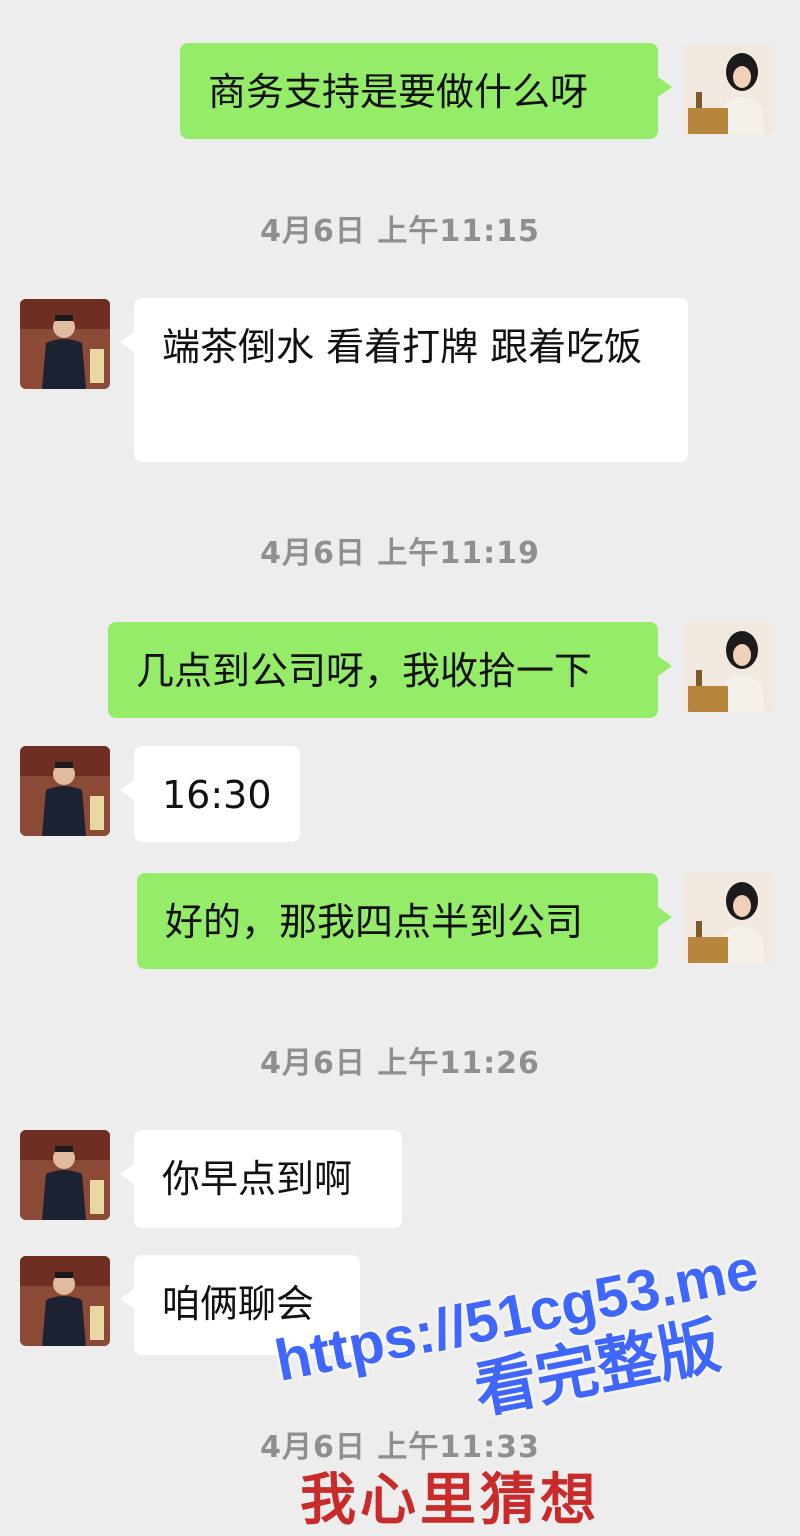  I want to click on message-bubble-sent: 几点到公司呀，我收拾一下, so click(390, 670).